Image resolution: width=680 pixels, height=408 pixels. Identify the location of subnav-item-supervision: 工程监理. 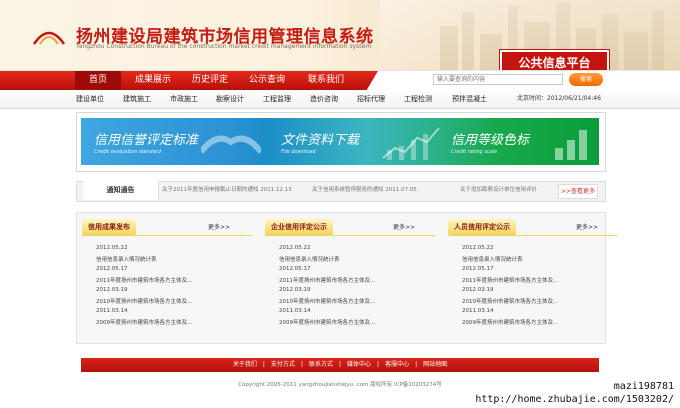
(277, 99).